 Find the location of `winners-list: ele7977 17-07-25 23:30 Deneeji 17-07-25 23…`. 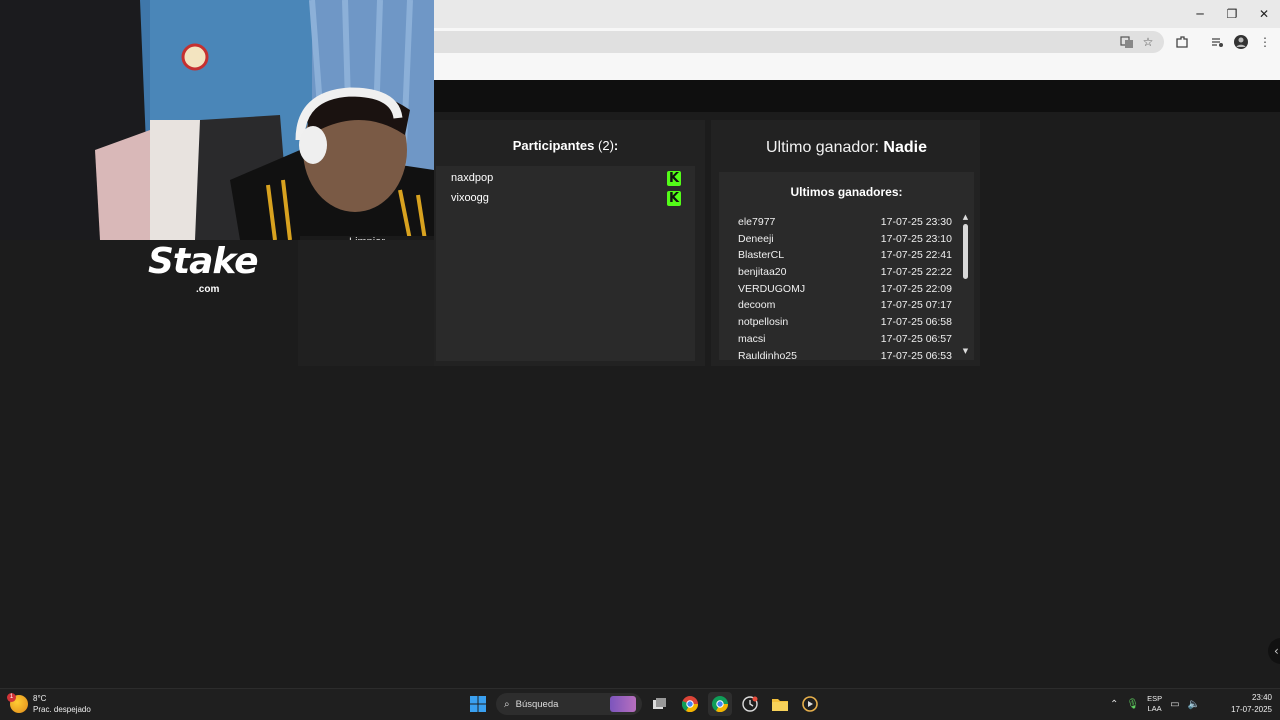

winners-list: ele7977 17-07-25 23:30 Deneeji 17-07-25 23… is located at coordinates (845, 287).